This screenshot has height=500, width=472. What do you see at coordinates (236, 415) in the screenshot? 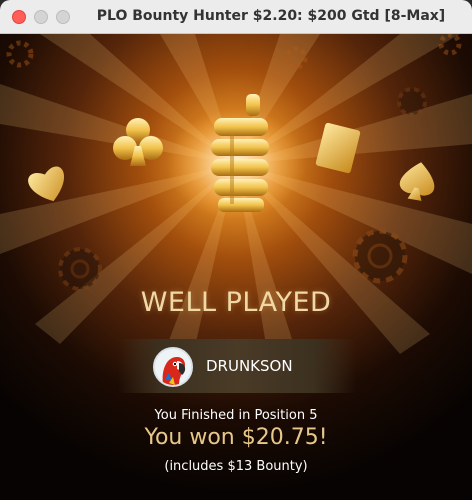
I see `finish-position-text: You Finished in Position 5` at bounding box center [236, 415].